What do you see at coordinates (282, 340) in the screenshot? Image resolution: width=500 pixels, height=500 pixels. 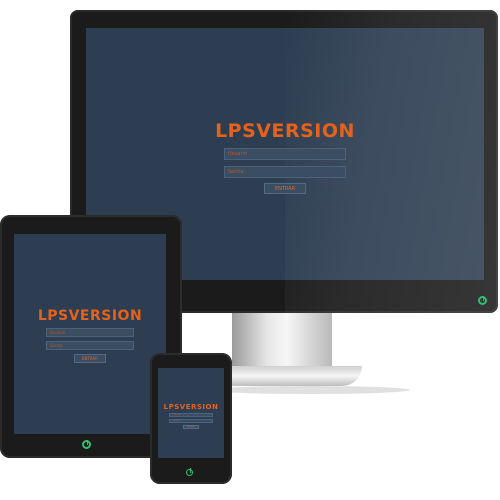 I see `monitor-stand-neck` at bounding box center [282, 340].